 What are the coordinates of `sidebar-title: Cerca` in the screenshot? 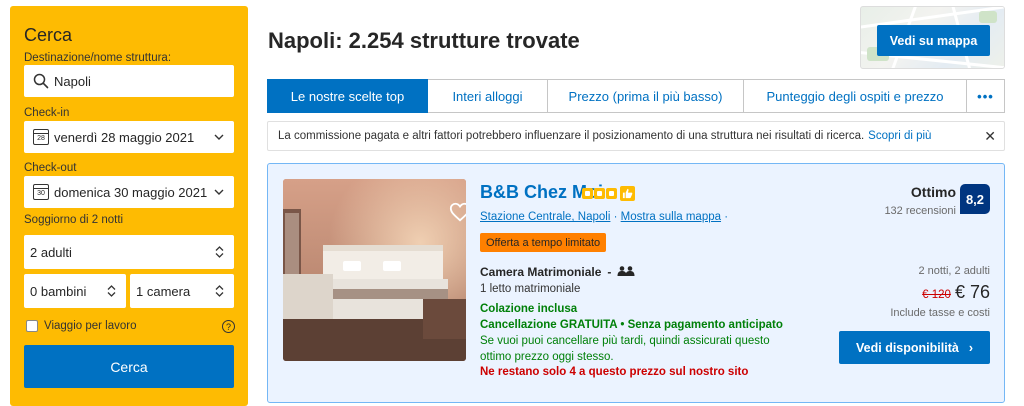 It's located at (48, 35).